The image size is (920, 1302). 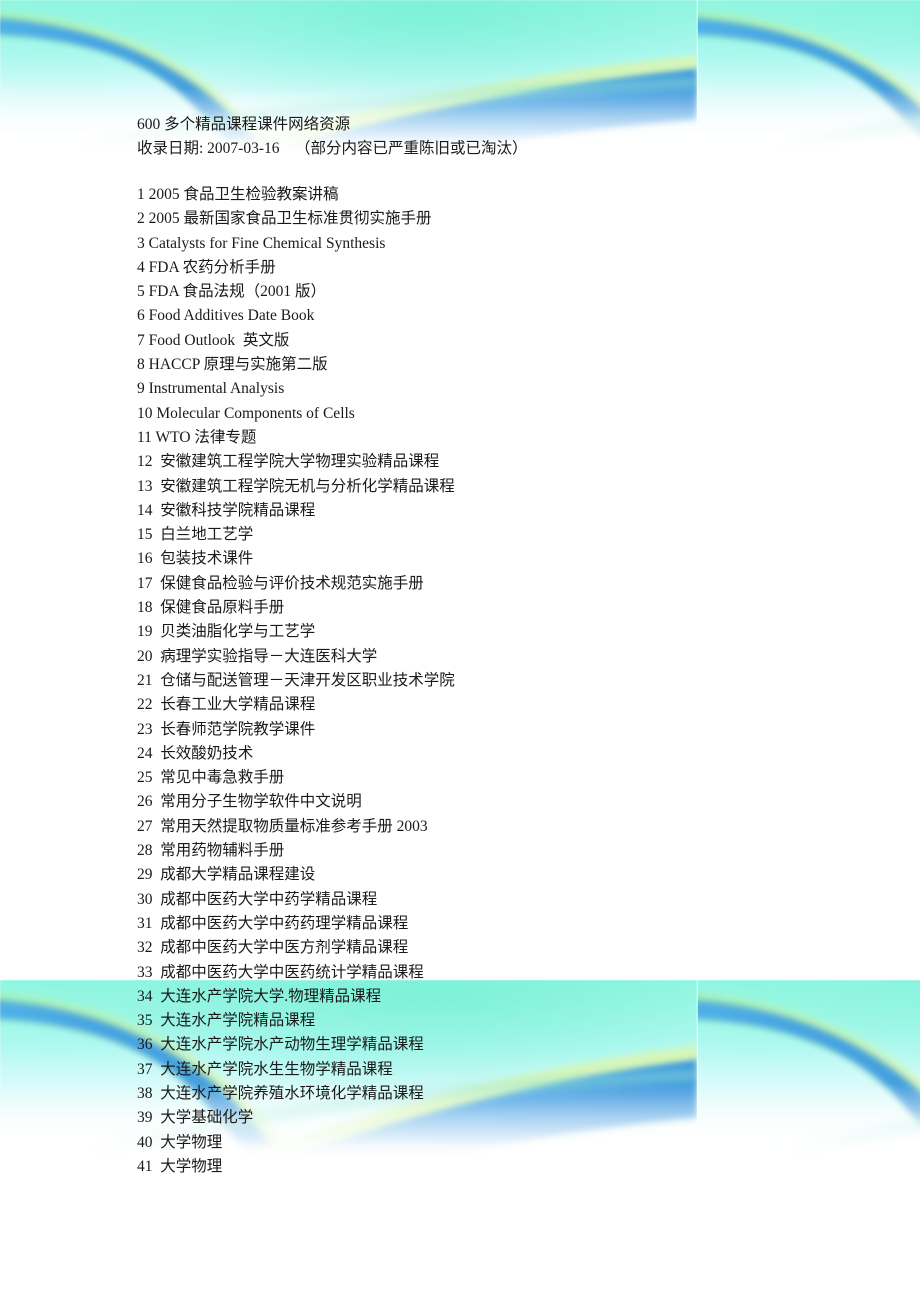 I want to click on list-item: 10 Molecular Components of Cells, so click(x=246, y=413).